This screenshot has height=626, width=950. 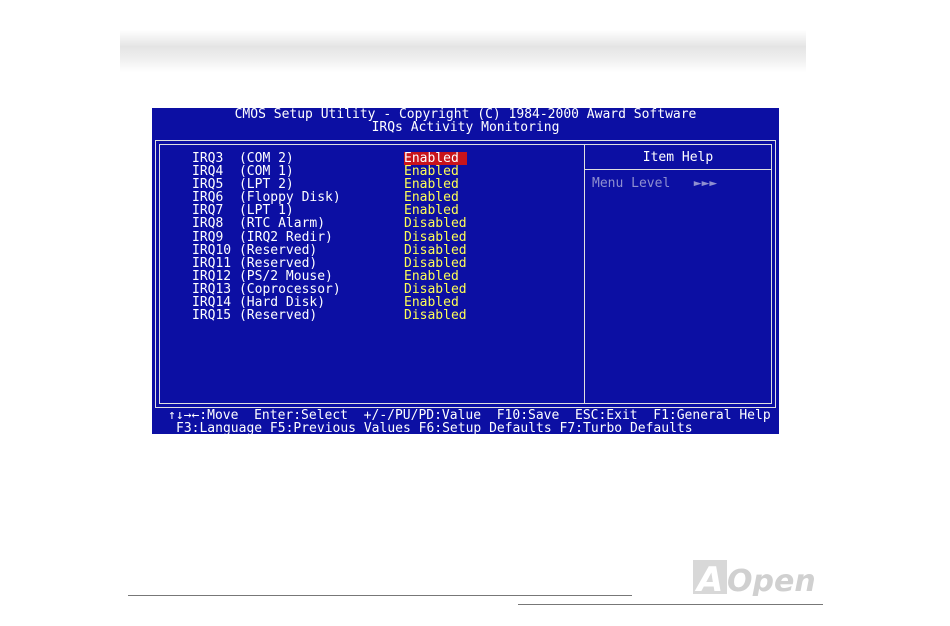 I want to click on irq-row: IRQ15 (Reserved) Disabled, so click(x=327, y=315).